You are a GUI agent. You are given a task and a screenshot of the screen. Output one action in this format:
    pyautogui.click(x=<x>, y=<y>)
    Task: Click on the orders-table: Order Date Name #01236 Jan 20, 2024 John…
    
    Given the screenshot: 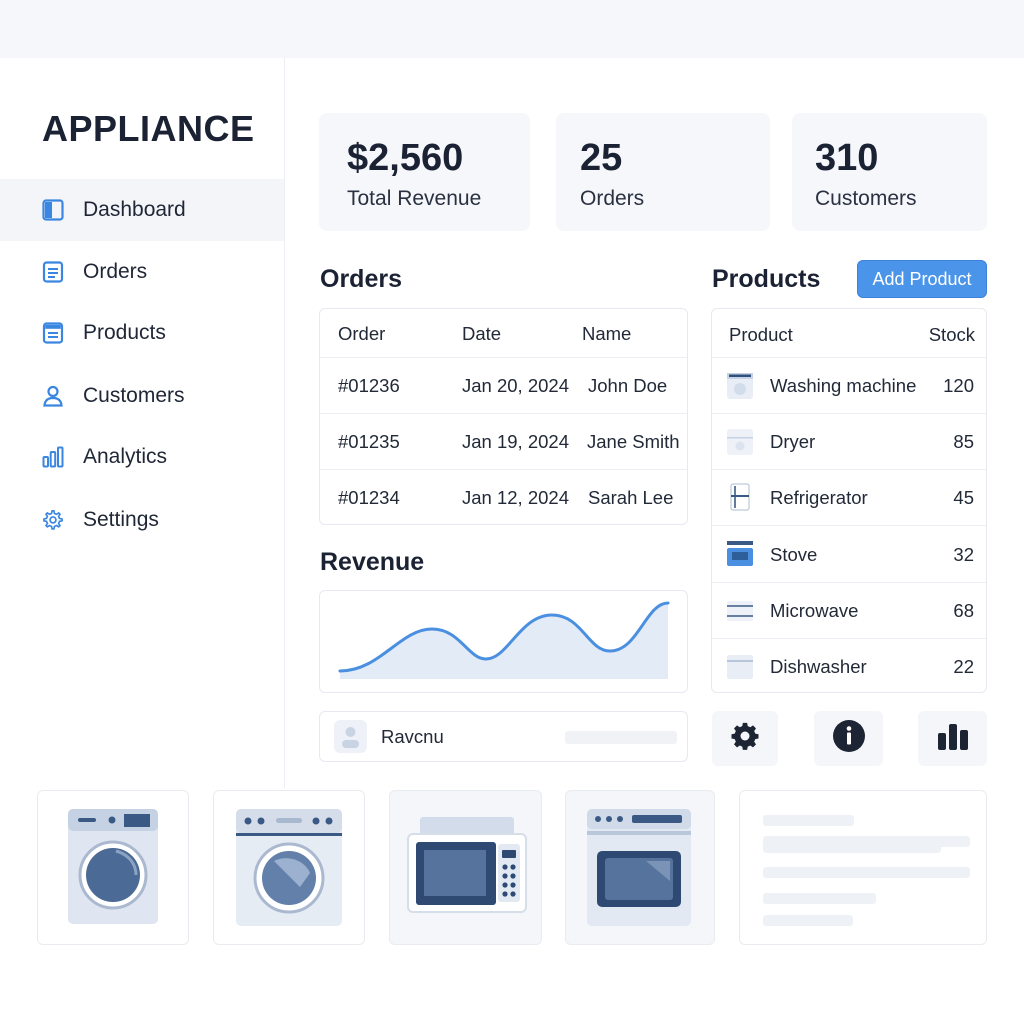 What is the action you would take?
    pyautogui.click(x=503, y=416)
    